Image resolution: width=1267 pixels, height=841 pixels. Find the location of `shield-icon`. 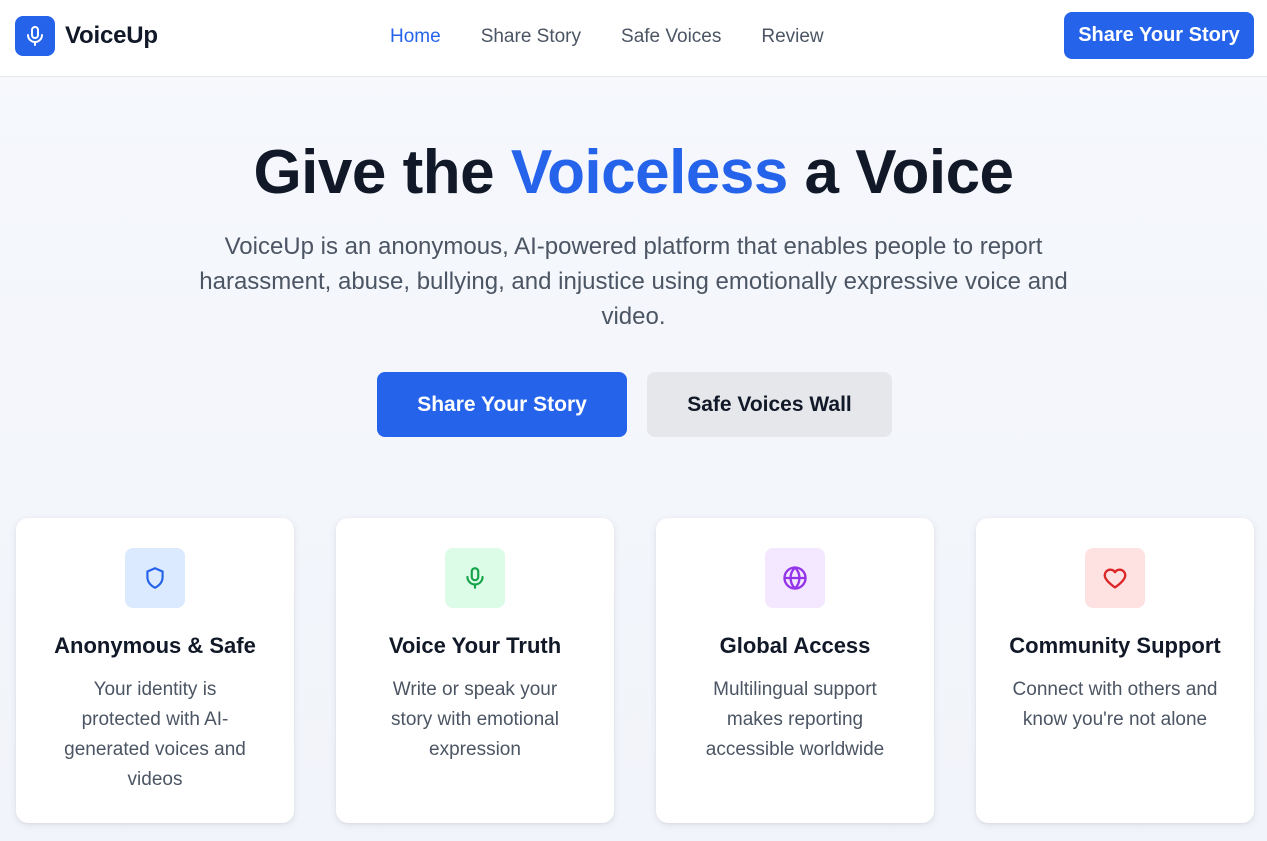

shield-icon is located at coordinates (155, 578).